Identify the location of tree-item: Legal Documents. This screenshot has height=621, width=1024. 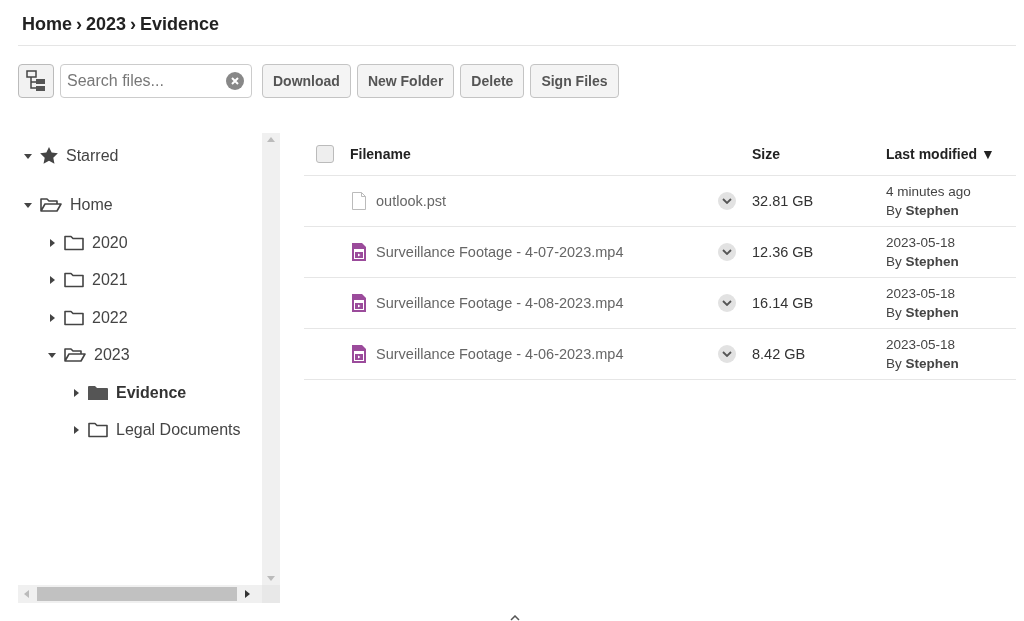
(178, 430).